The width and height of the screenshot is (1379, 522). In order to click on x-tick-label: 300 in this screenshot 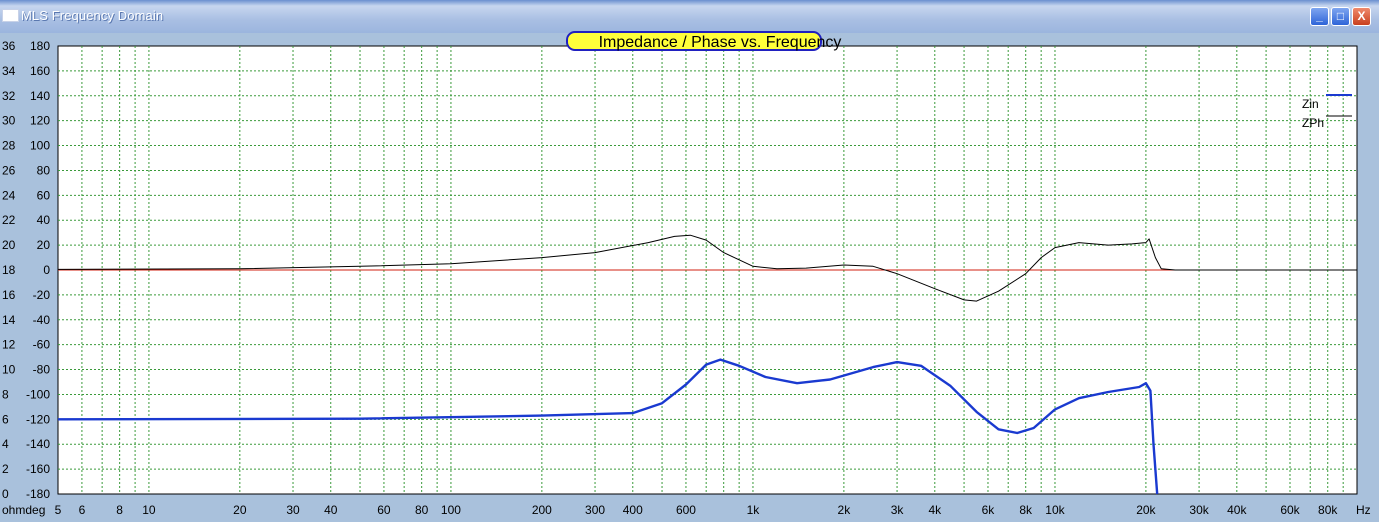, I will do `click(595, 510)`.